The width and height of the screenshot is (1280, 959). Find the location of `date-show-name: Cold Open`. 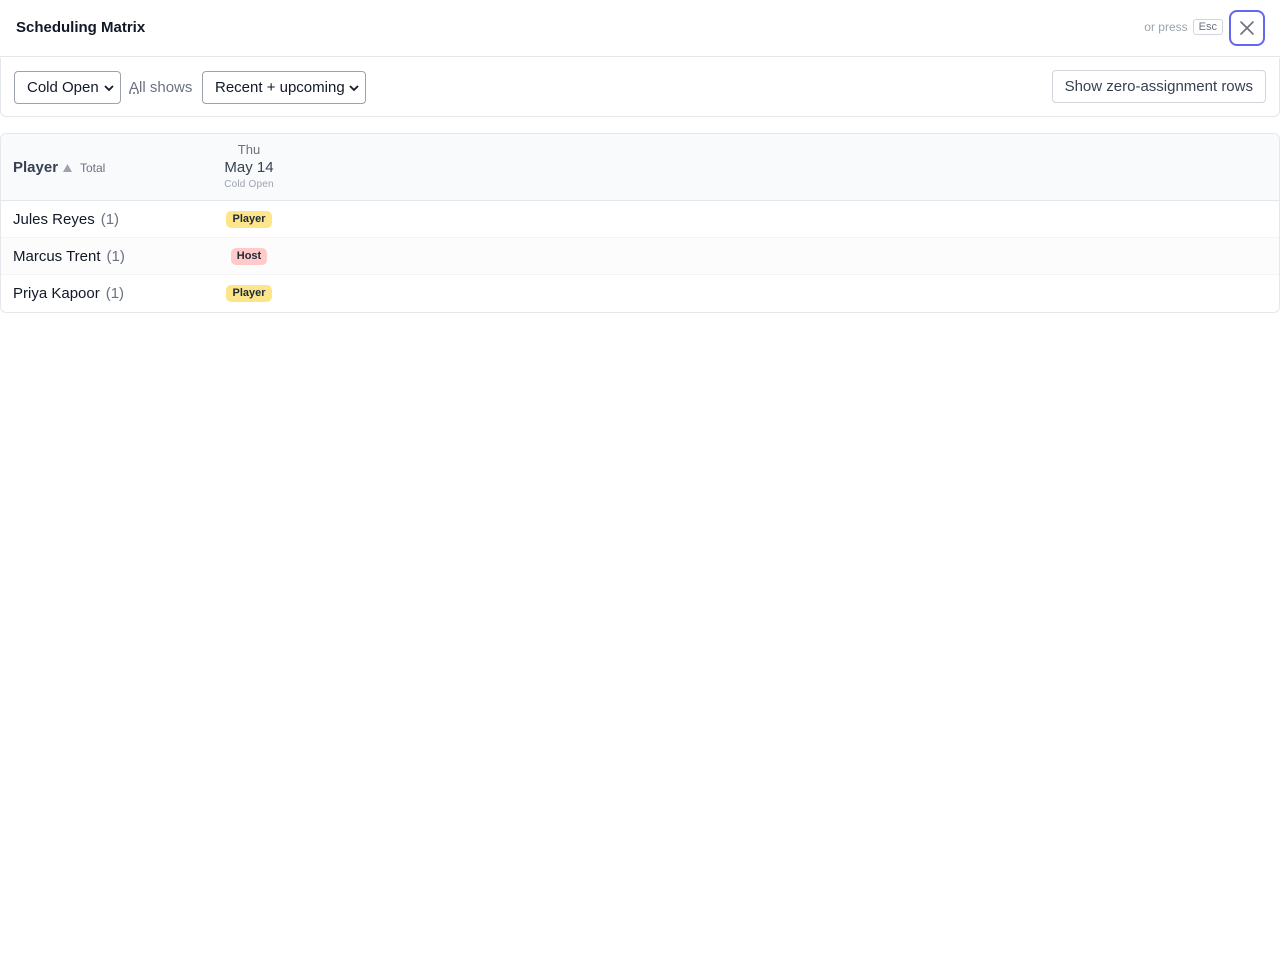

date-show-name: Cold Open is located at coordinates (249, 184).